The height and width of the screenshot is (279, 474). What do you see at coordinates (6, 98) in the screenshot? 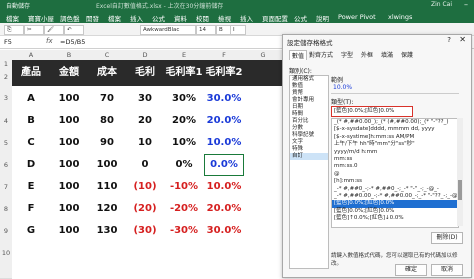
I see `row-header-3: 3` at bounding box center [6, 98].